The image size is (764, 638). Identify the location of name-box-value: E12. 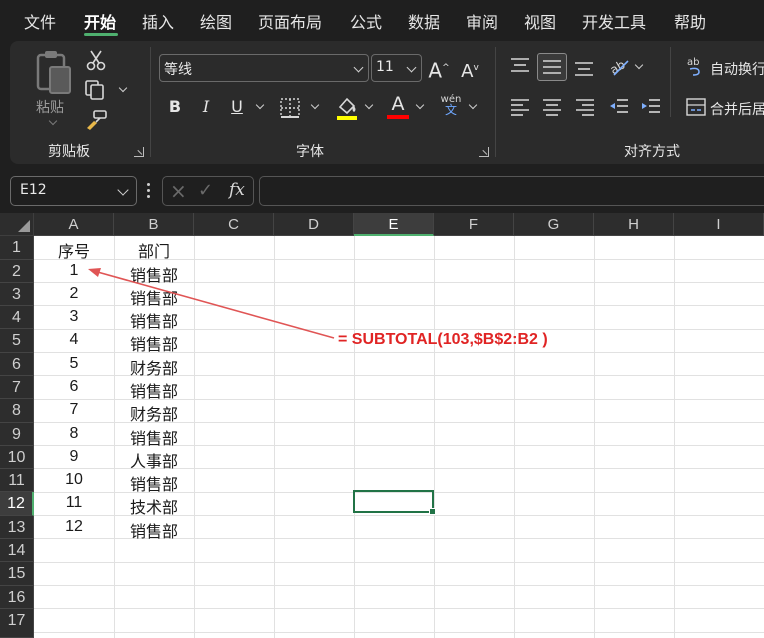
(33, 190).